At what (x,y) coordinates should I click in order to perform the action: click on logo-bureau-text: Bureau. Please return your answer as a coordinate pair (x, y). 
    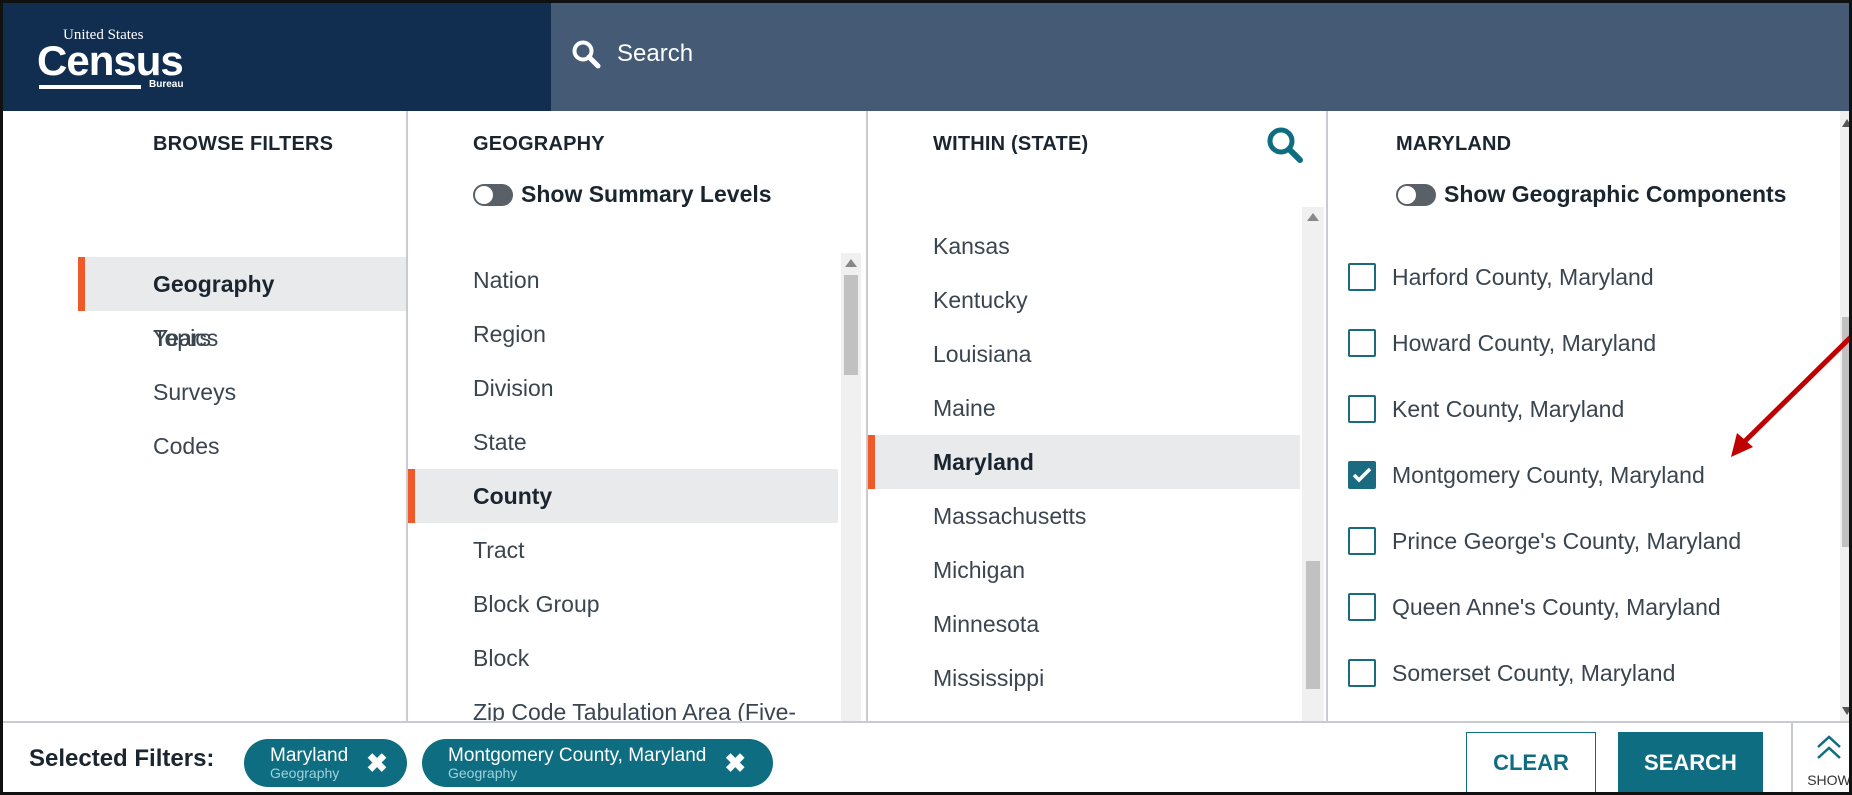
    Looking at the image, I should click on (166, 84).